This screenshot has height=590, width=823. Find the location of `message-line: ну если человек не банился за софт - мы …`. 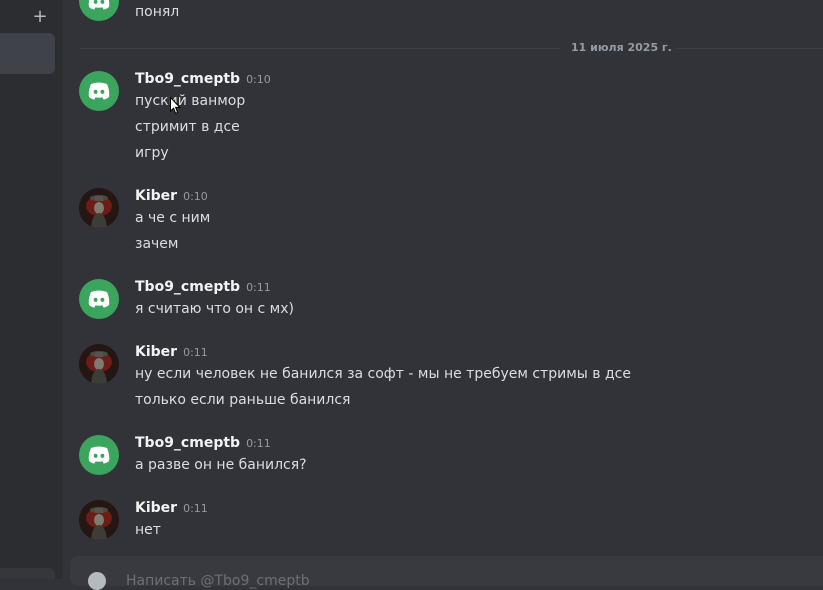

message-line: ну если человек не банился за софт - мы … is located at coordinates (383, 374).